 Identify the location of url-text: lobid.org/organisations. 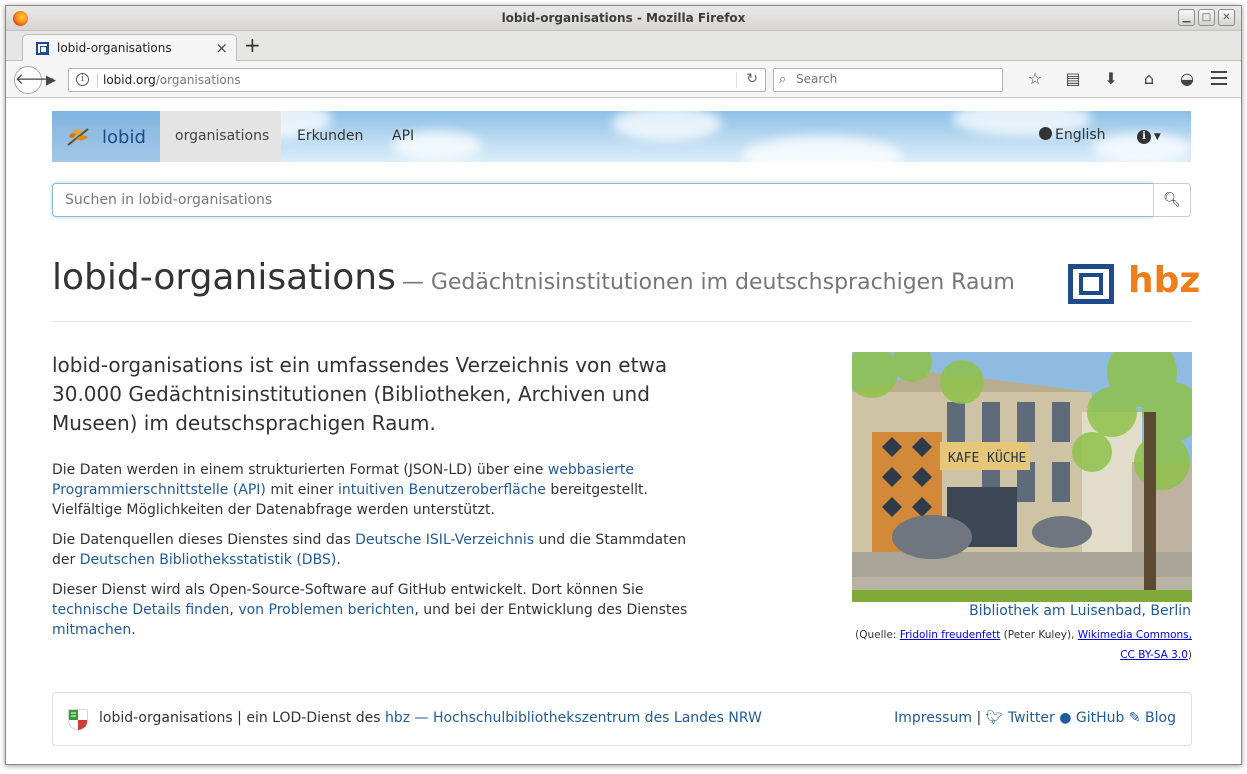
(172, 80).